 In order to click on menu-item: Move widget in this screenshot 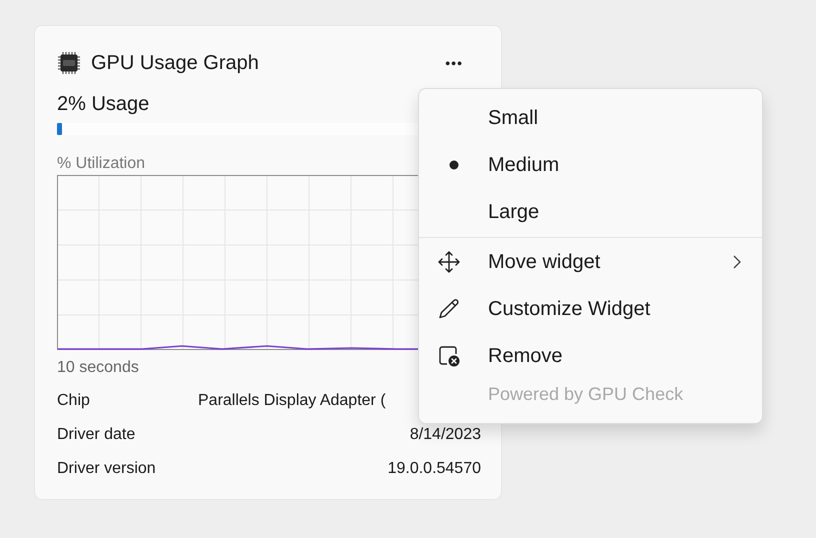, I will do `click(590, 261)`.